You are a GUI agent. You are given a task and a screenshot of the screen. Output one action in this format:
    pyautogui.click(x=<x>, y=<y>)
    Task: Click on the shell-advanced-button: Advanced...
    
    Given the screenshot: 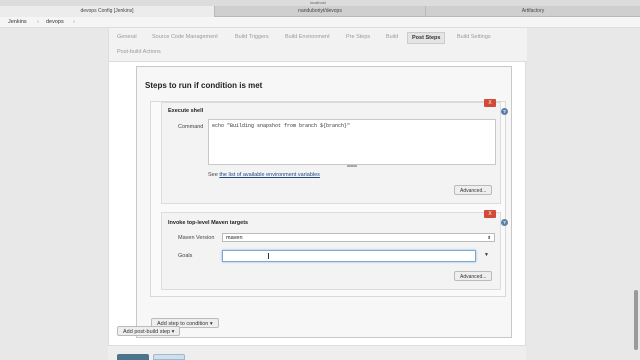 What is the action you would take?
    pyautogui.click(x=473, y=190)
    